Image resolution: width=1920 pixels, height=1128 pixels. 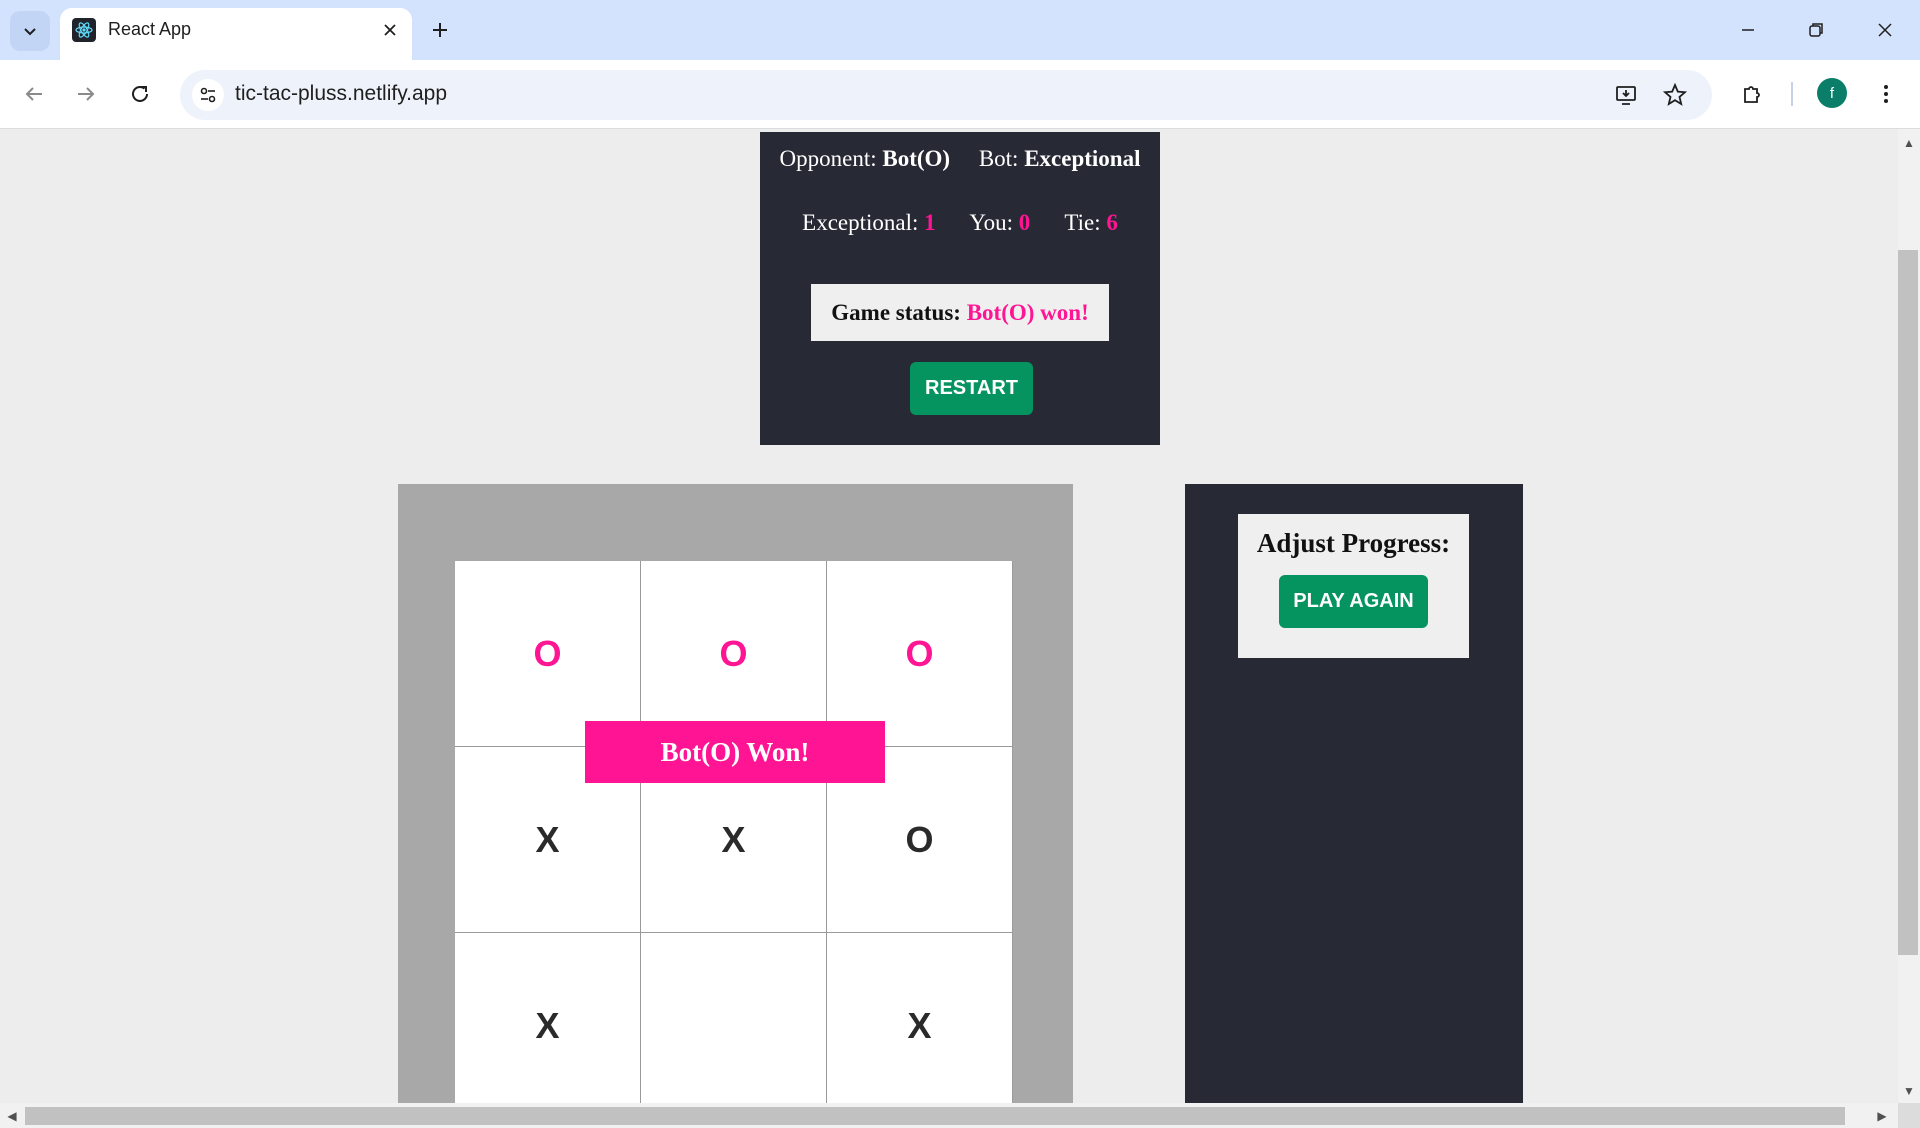 I want to click on minimize-button, so click(x=1748, y=30).